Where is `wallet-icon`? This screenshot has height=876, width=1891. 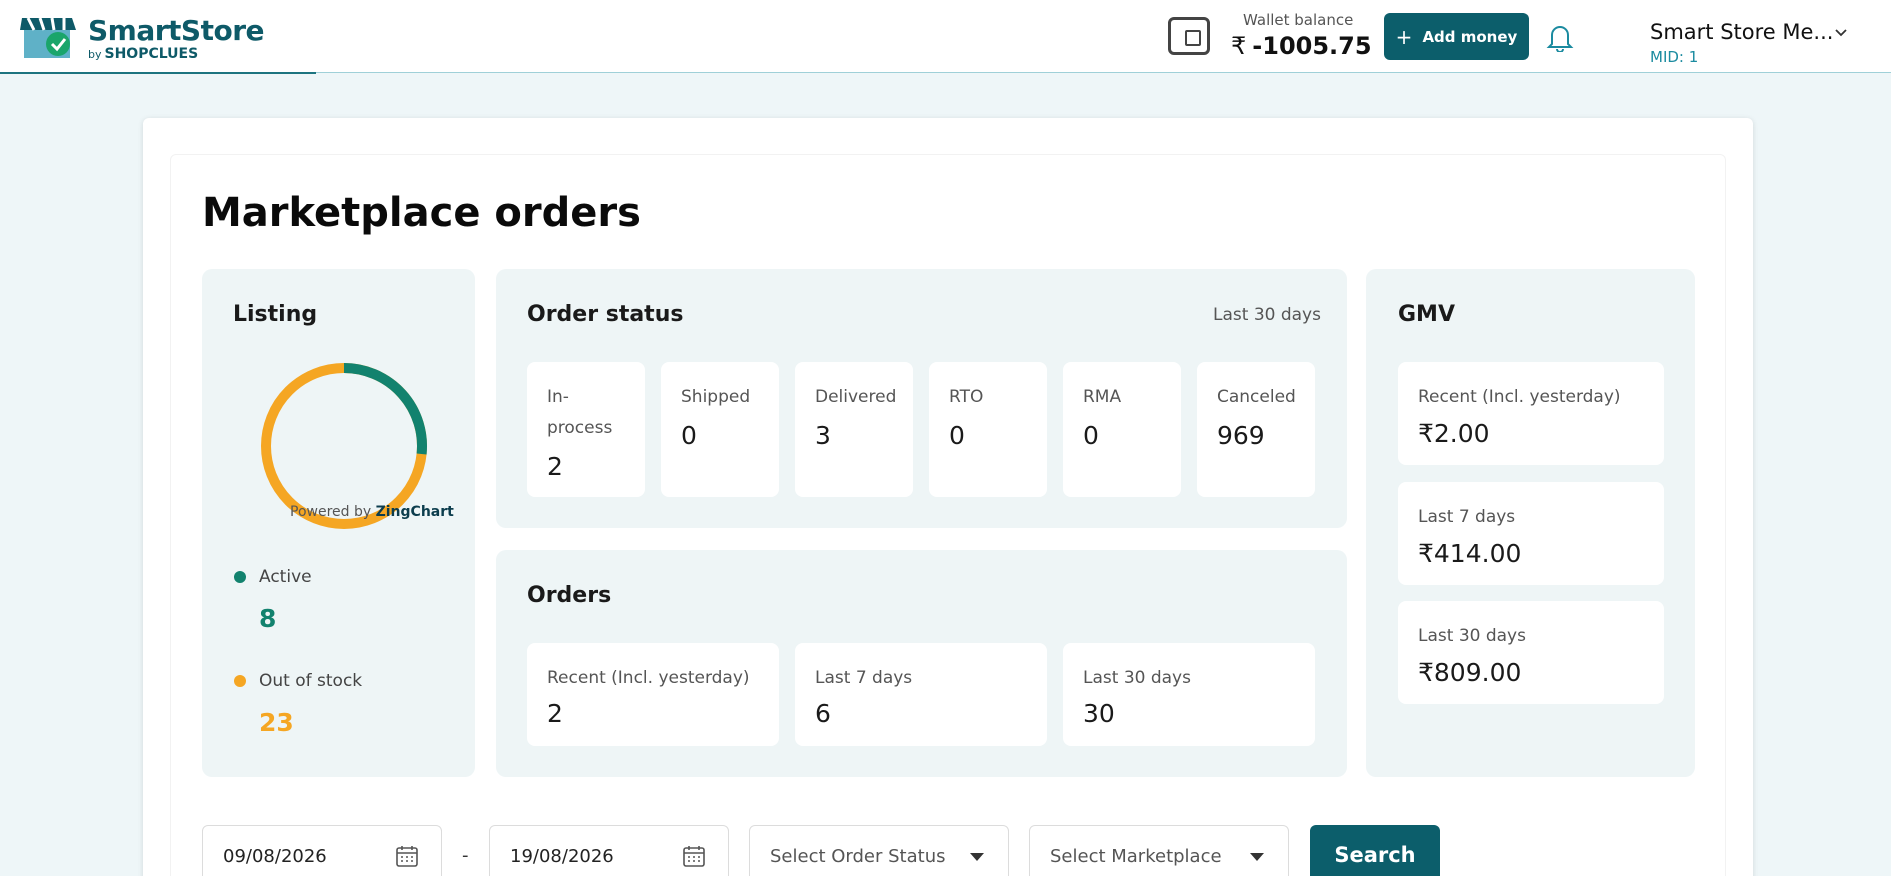
wallet-icon is located at coordinates (1189, 36).